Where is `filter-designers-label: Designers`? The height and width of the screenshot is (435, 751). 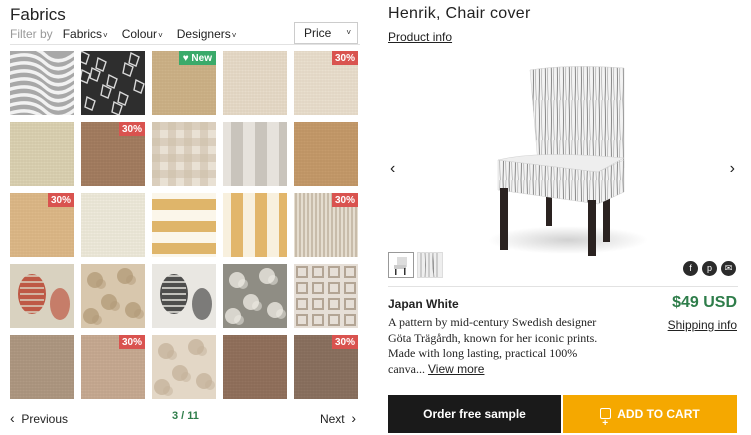 filter-designers-label: Designers is located at coordinates (203, 34).